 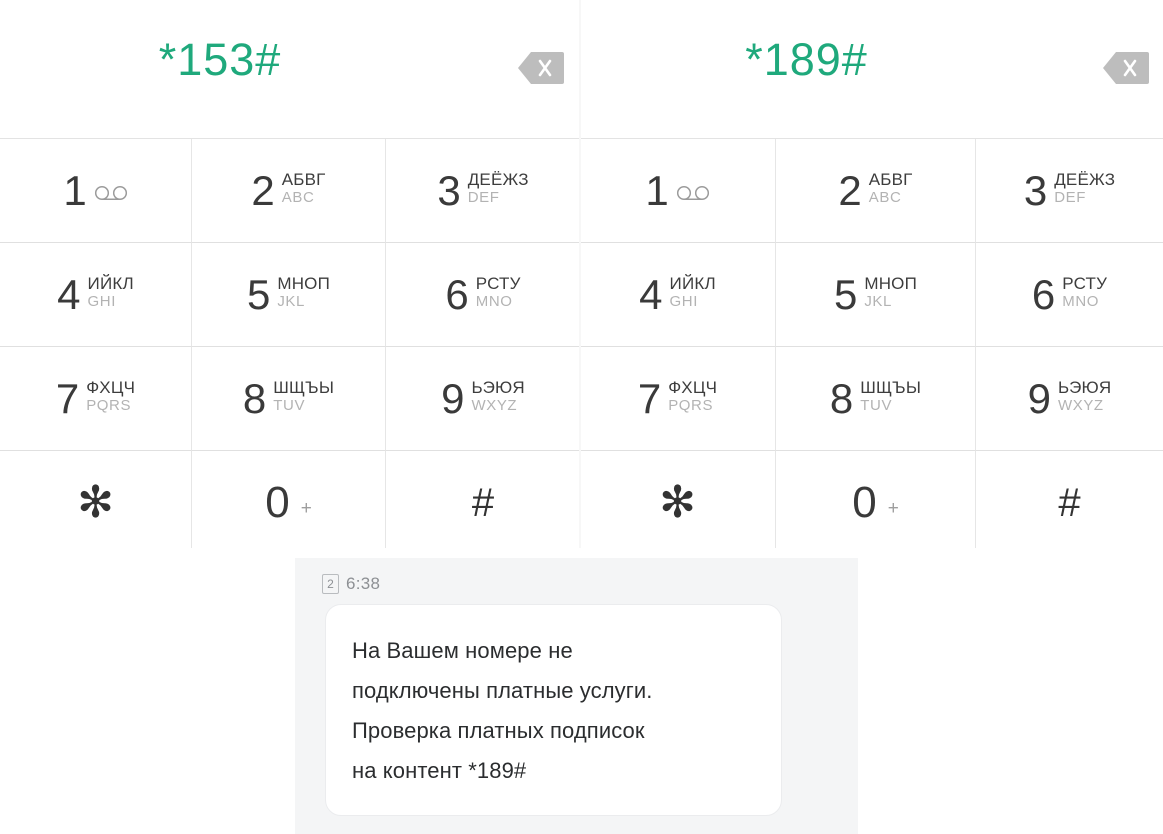 What do you see at coordinates (1085, 283) in the screenshot?
I see `key-cyrillic-letters: РСТУ` at bounding box center [1085, 283].